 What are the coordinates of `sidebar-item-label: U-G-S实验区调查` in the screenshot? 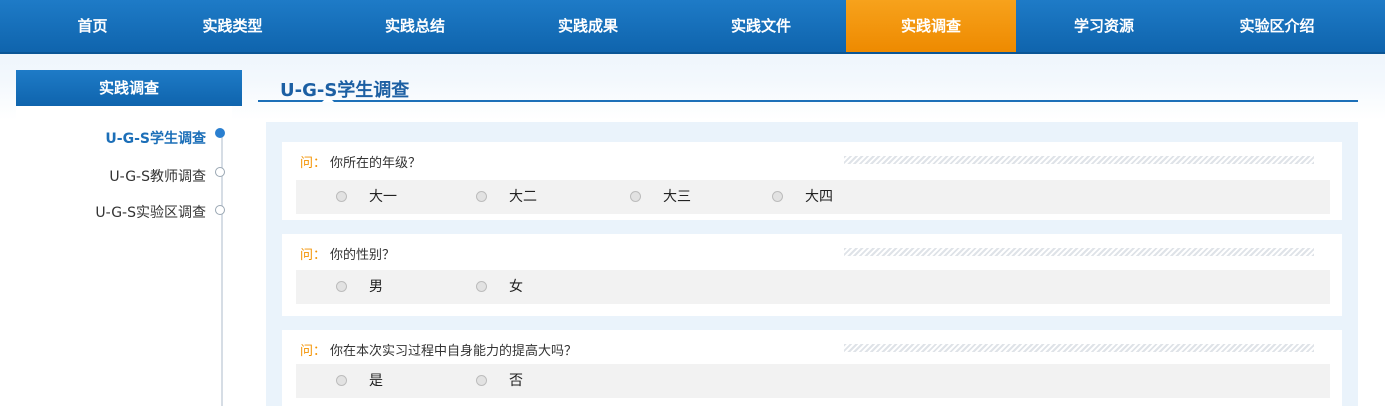 It's located at (150, 213).